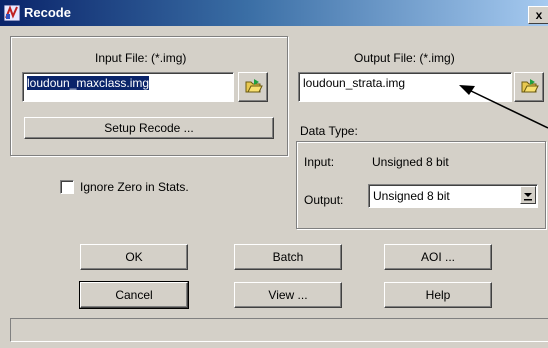  I want to click on input-type-label: Input:, so click(319, 162).